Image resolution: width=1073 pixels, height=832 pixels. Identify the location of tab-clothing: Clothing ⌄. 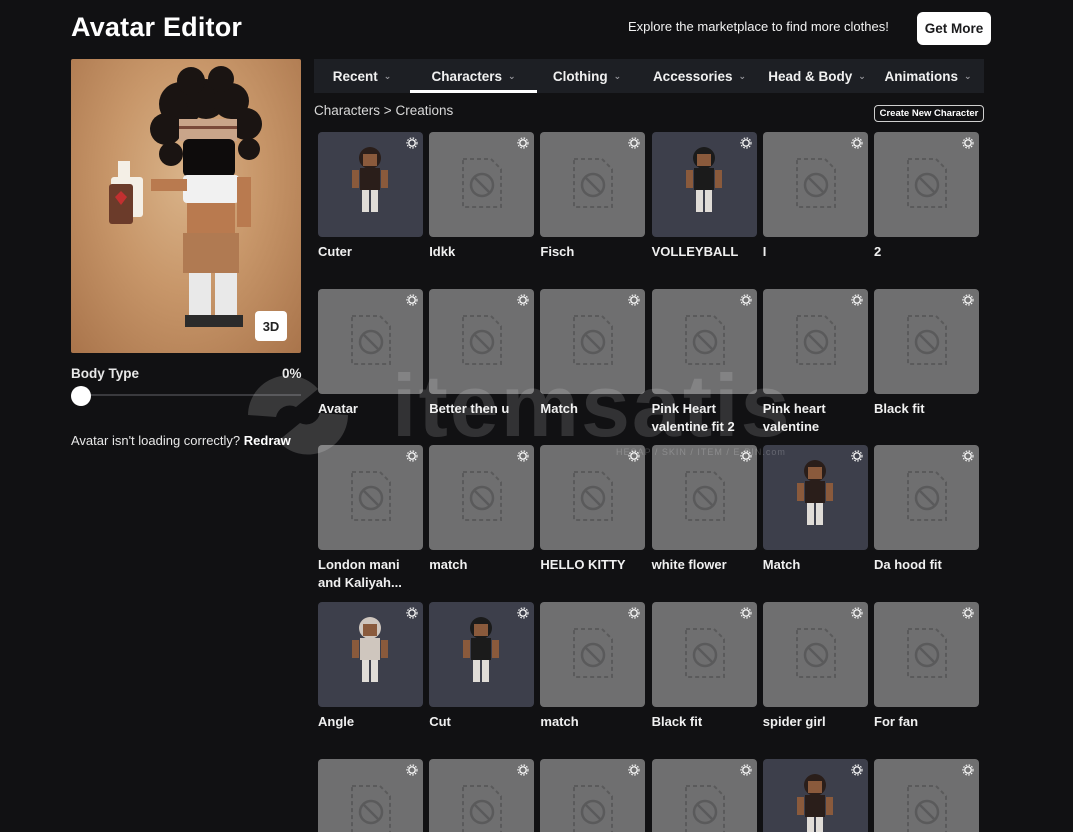
(587, 76).